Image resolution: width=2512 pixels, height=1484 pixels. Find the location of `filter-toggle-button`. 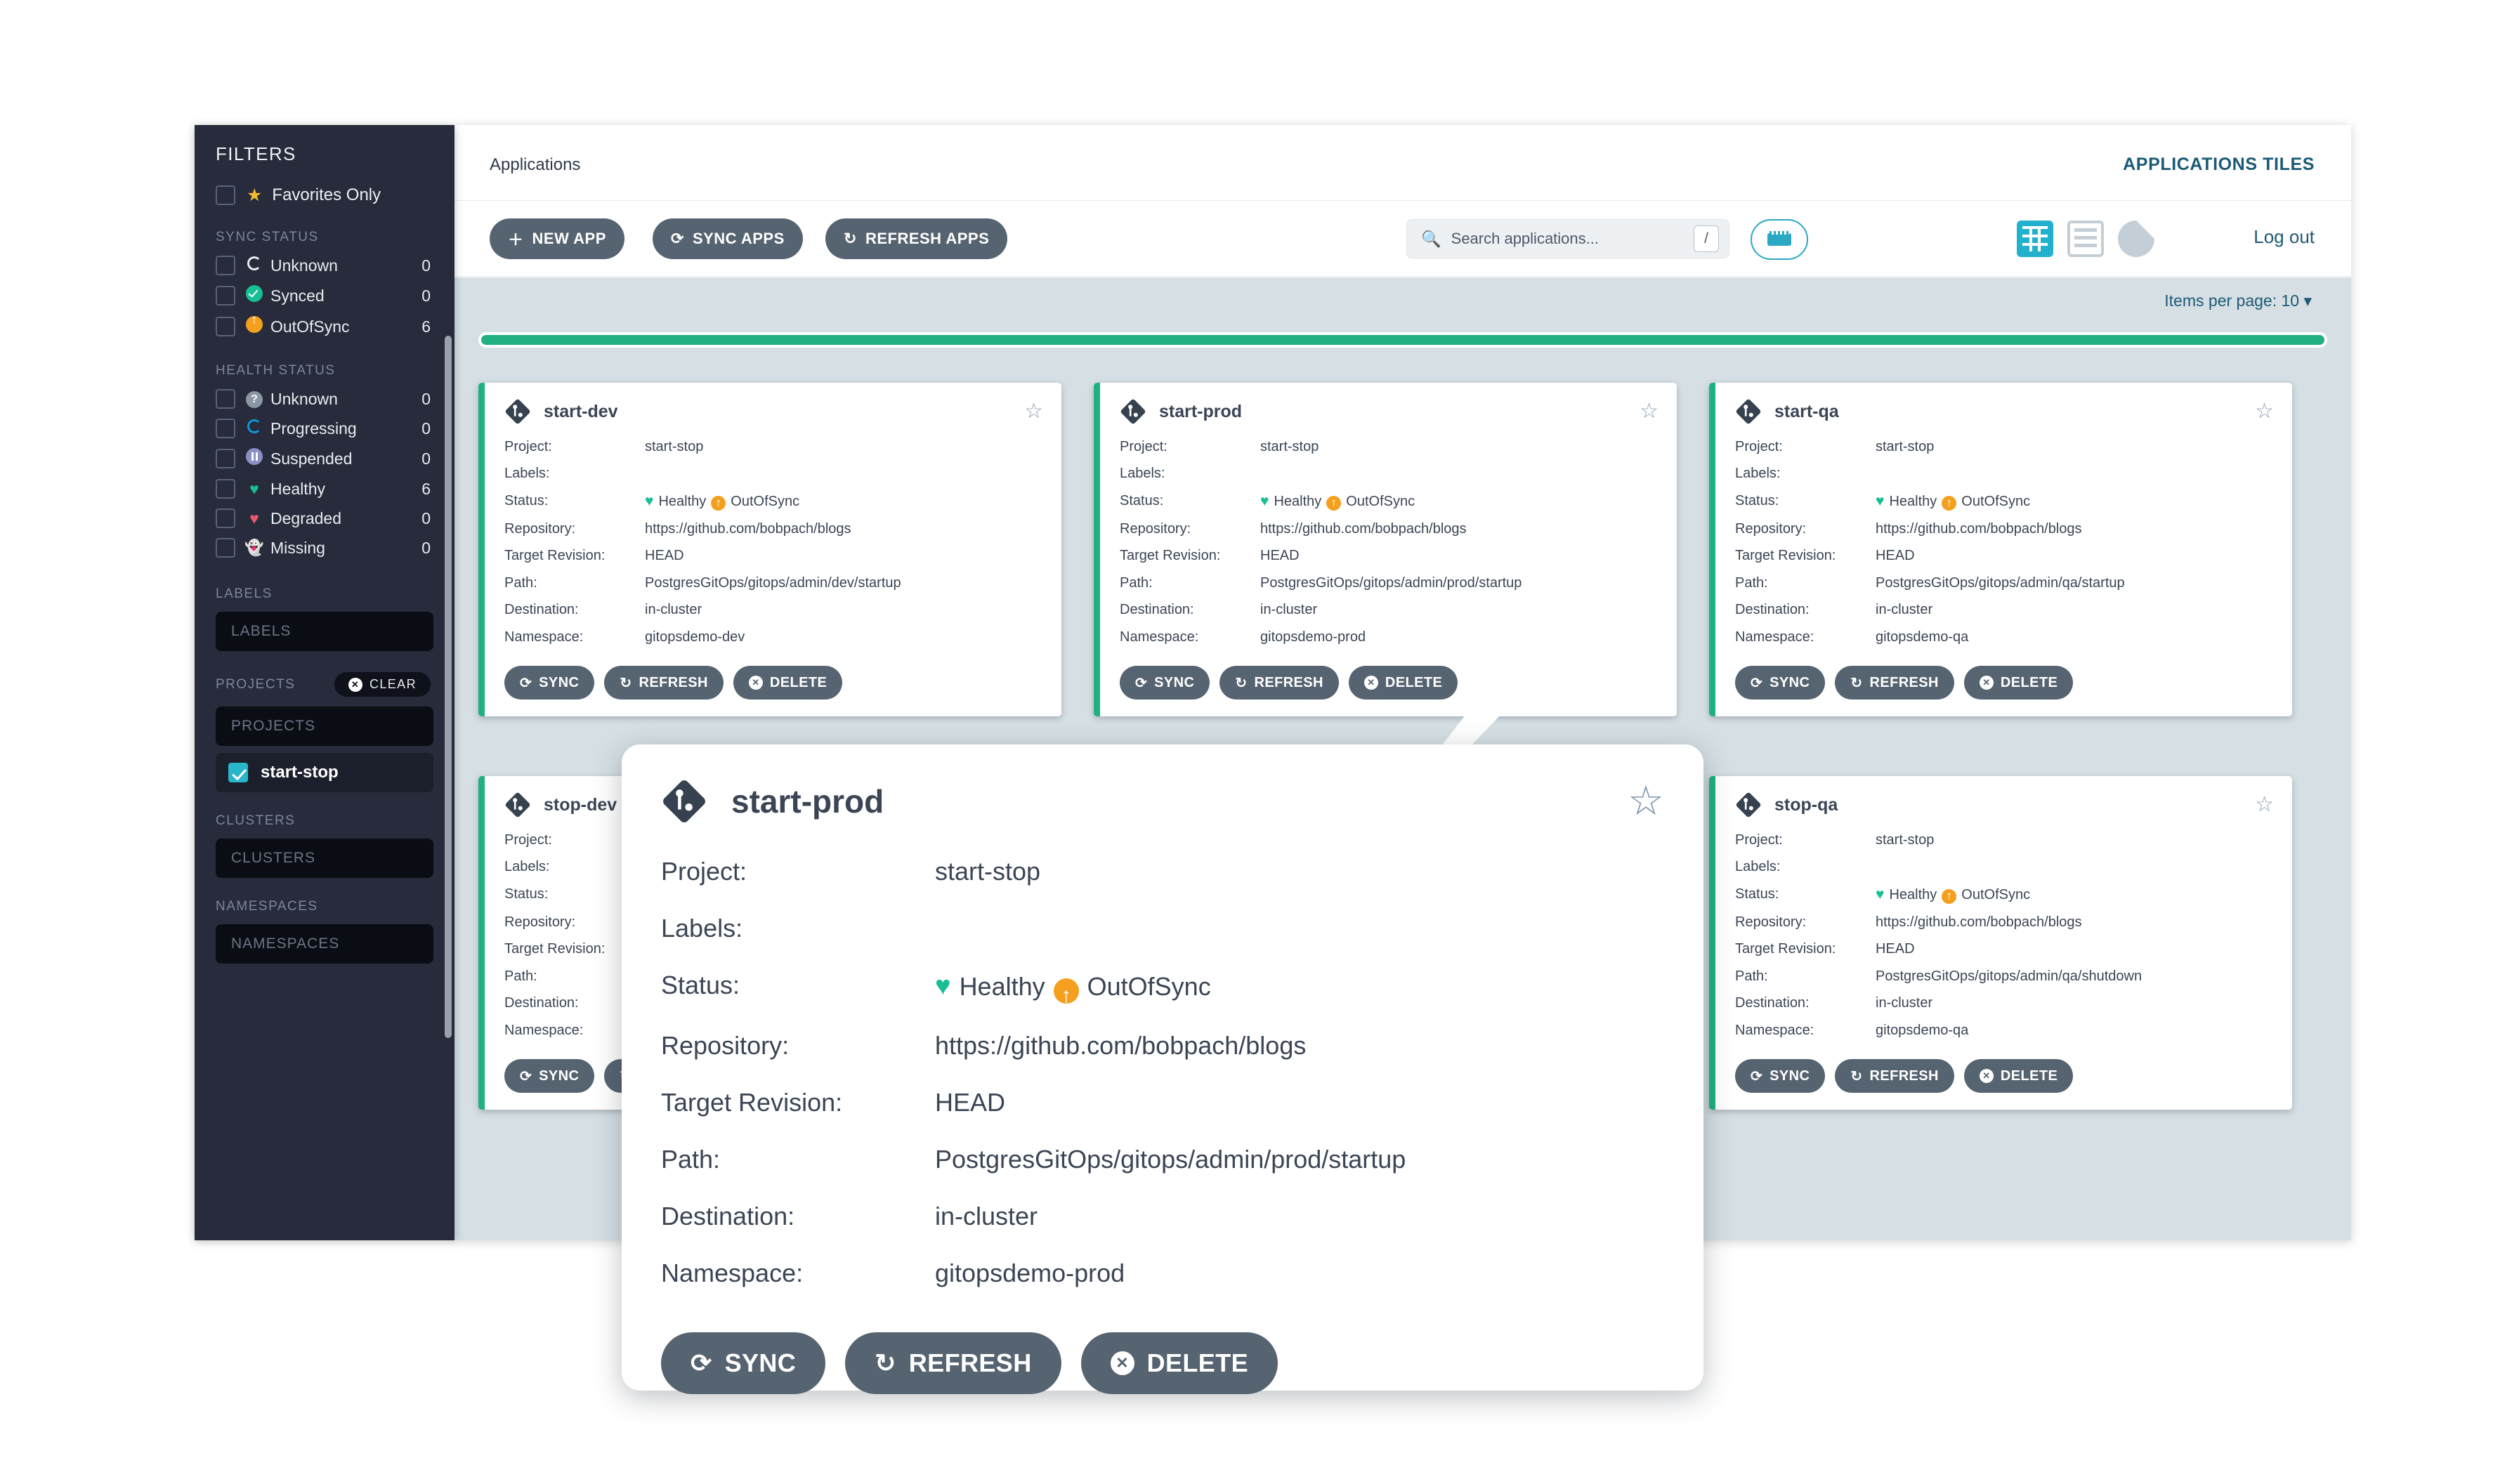

filter-toggle-button is located at coordinates (1779, 239).